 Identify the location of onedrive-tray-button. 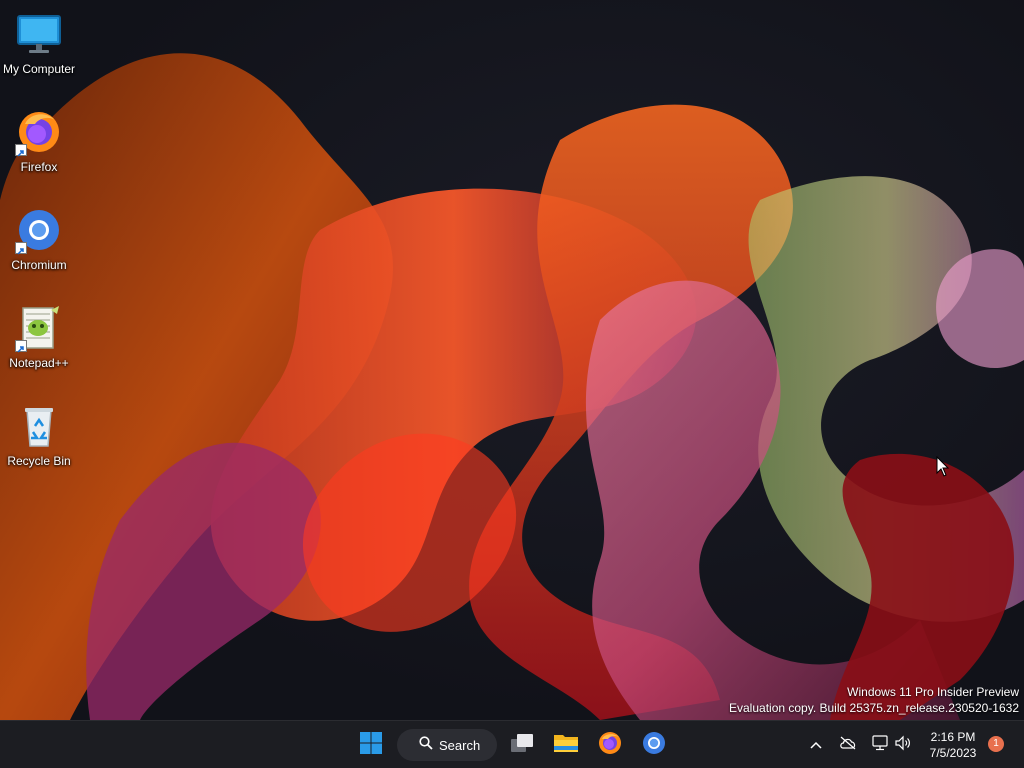
(848, 745).